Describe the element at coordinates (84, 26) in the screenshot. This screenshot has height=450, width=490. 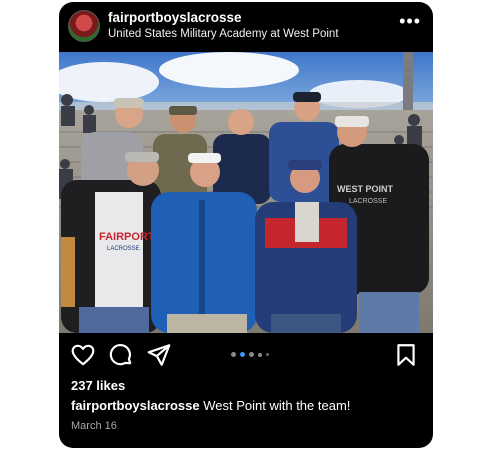
I see `avatar` at that location.